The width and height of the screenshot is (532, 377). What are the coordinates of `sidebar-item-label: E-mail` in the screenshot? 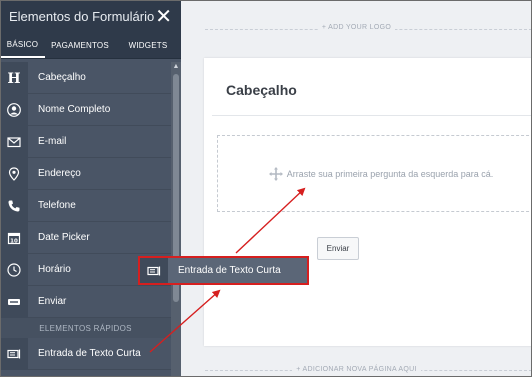 It's located at (52, 141).